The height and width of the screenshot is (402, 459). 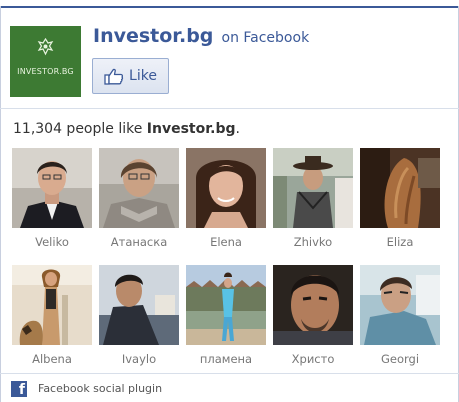 I want to click on fan-name: Georgi, so click(x=400, y=359).